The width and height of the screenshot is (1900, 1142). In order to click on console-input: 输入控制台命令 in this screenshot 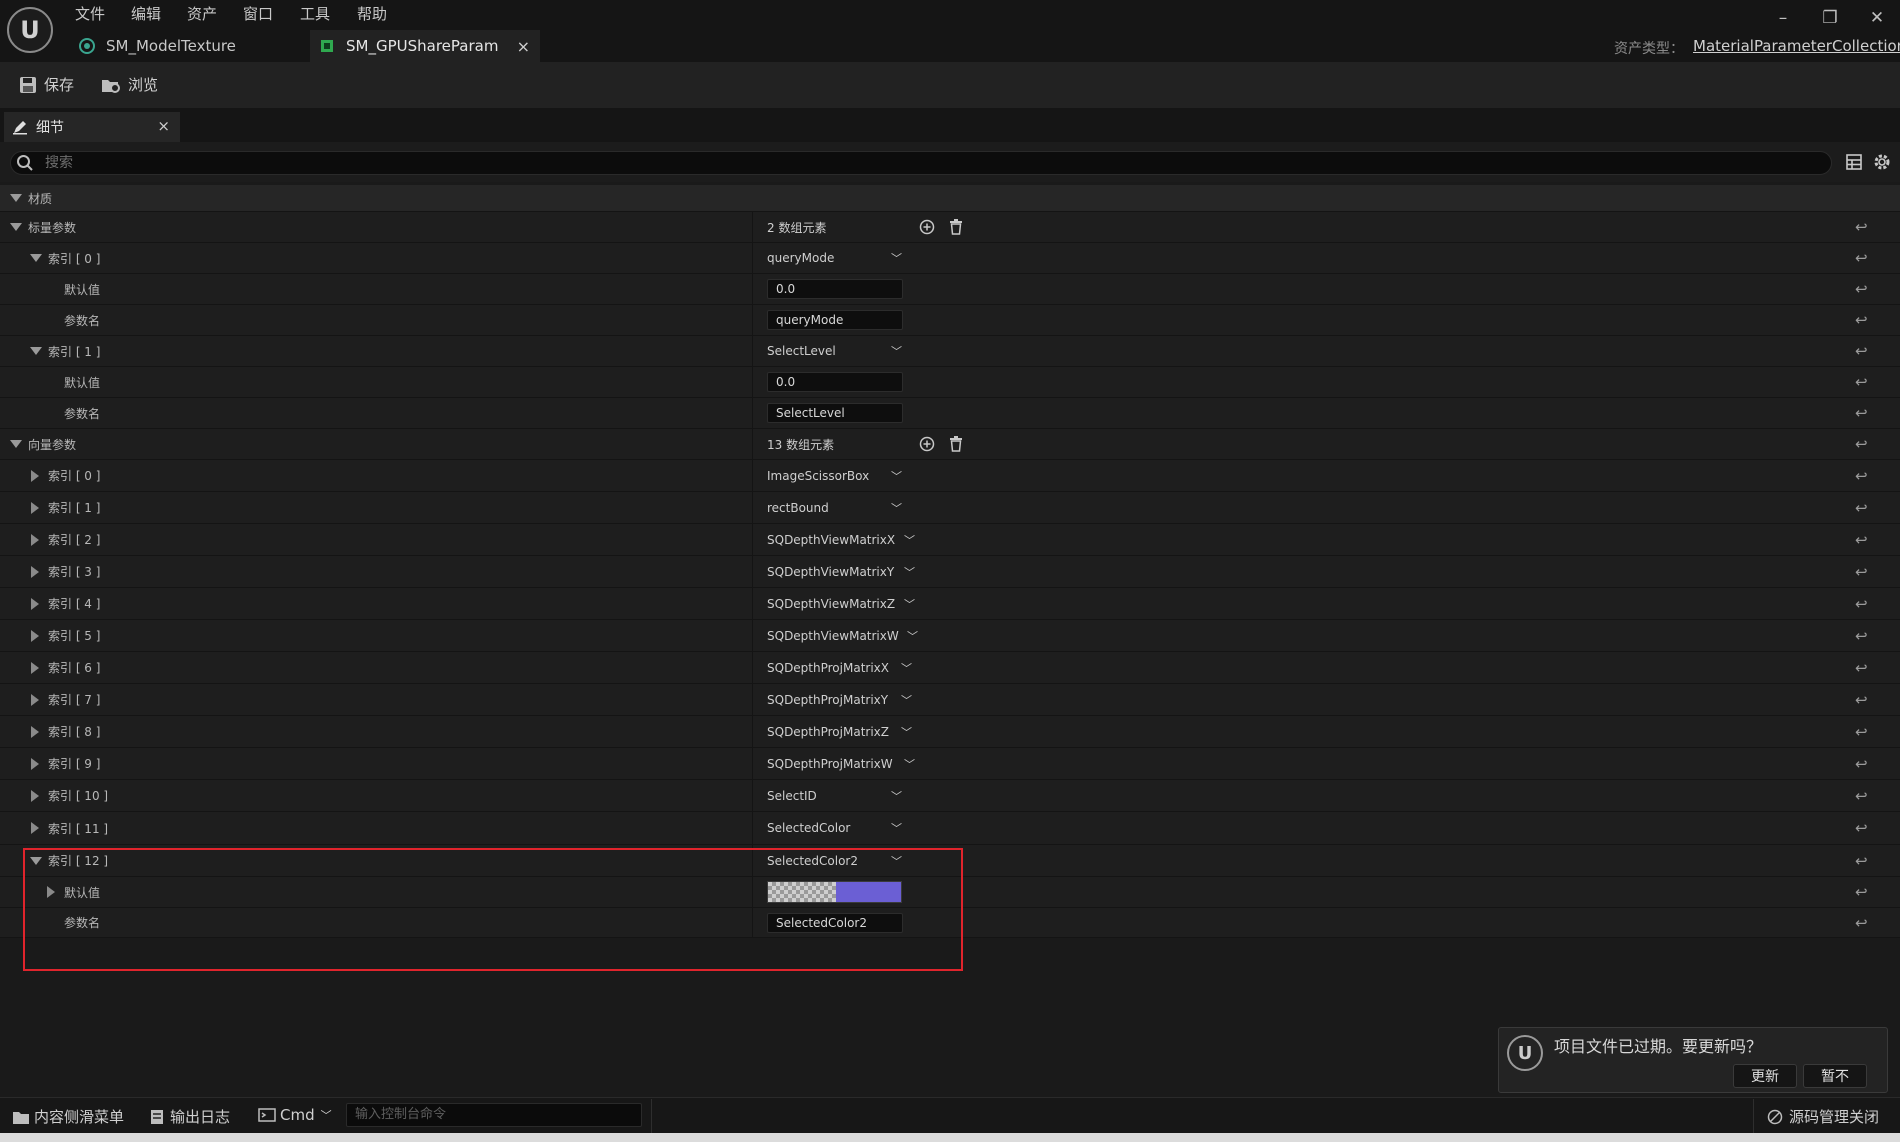, I will do `click(494, 1115)`.